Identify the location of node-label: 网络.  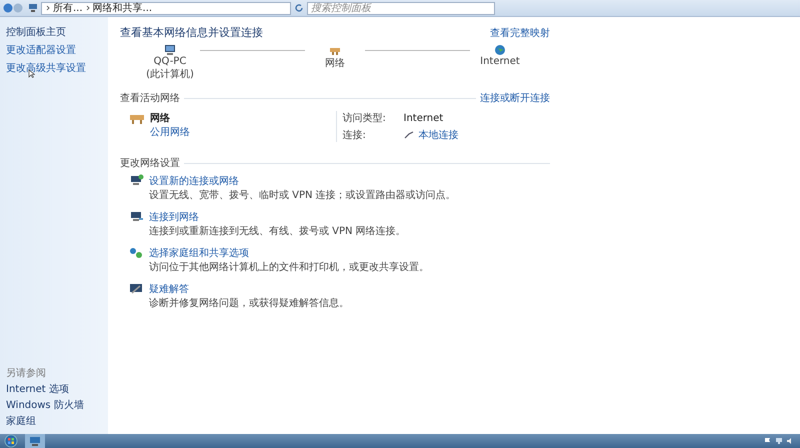
(335, 63).